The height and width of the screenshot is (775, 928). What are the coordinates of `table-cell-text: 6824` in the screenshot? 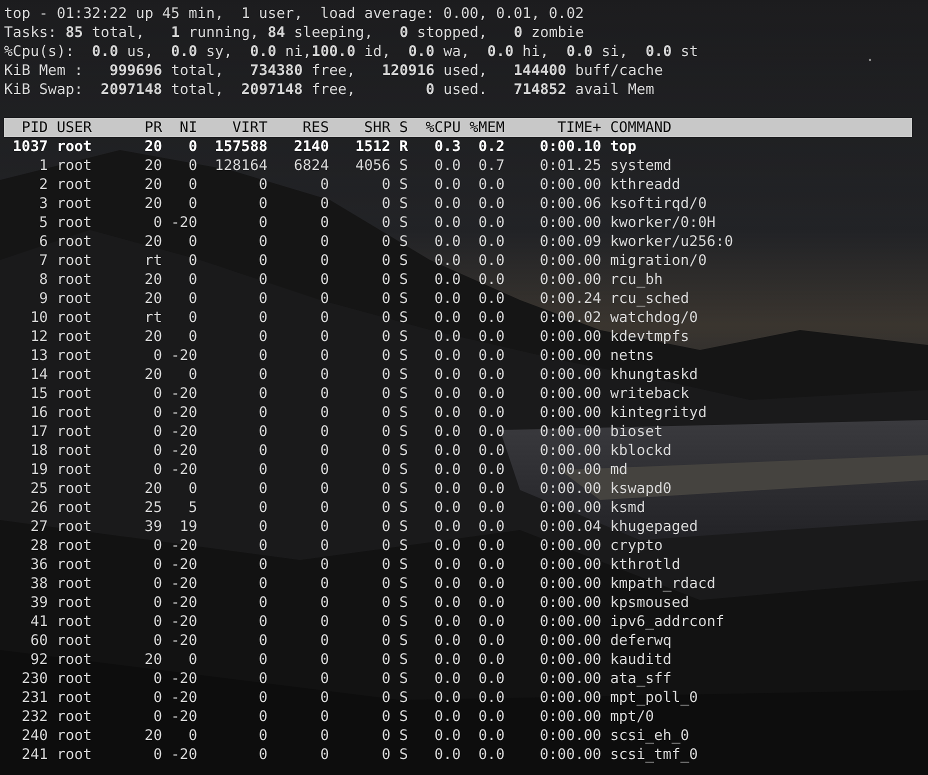 It's located at (310, 165).